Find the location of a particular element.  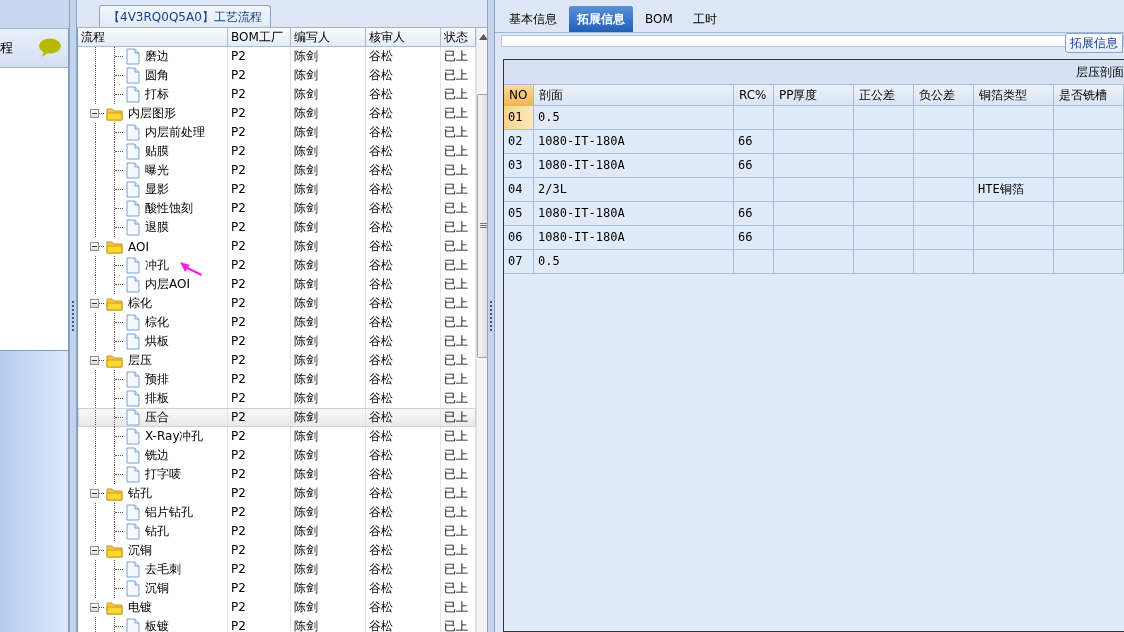

scroll-thumb is located at coordinates (482, 226).